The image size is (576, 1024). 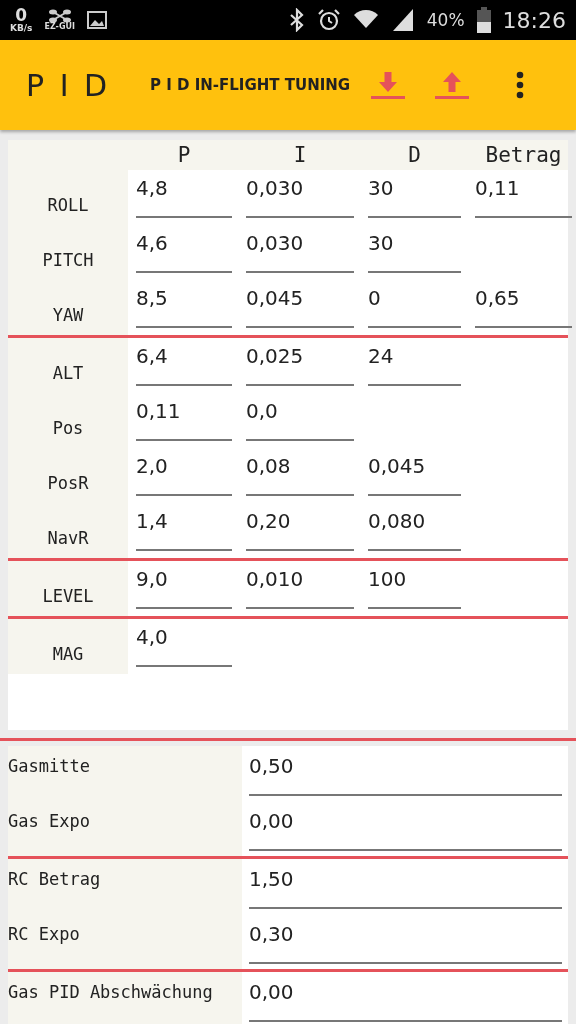 I want to click on row-label: LEVEL, so click(x=68, y=595).